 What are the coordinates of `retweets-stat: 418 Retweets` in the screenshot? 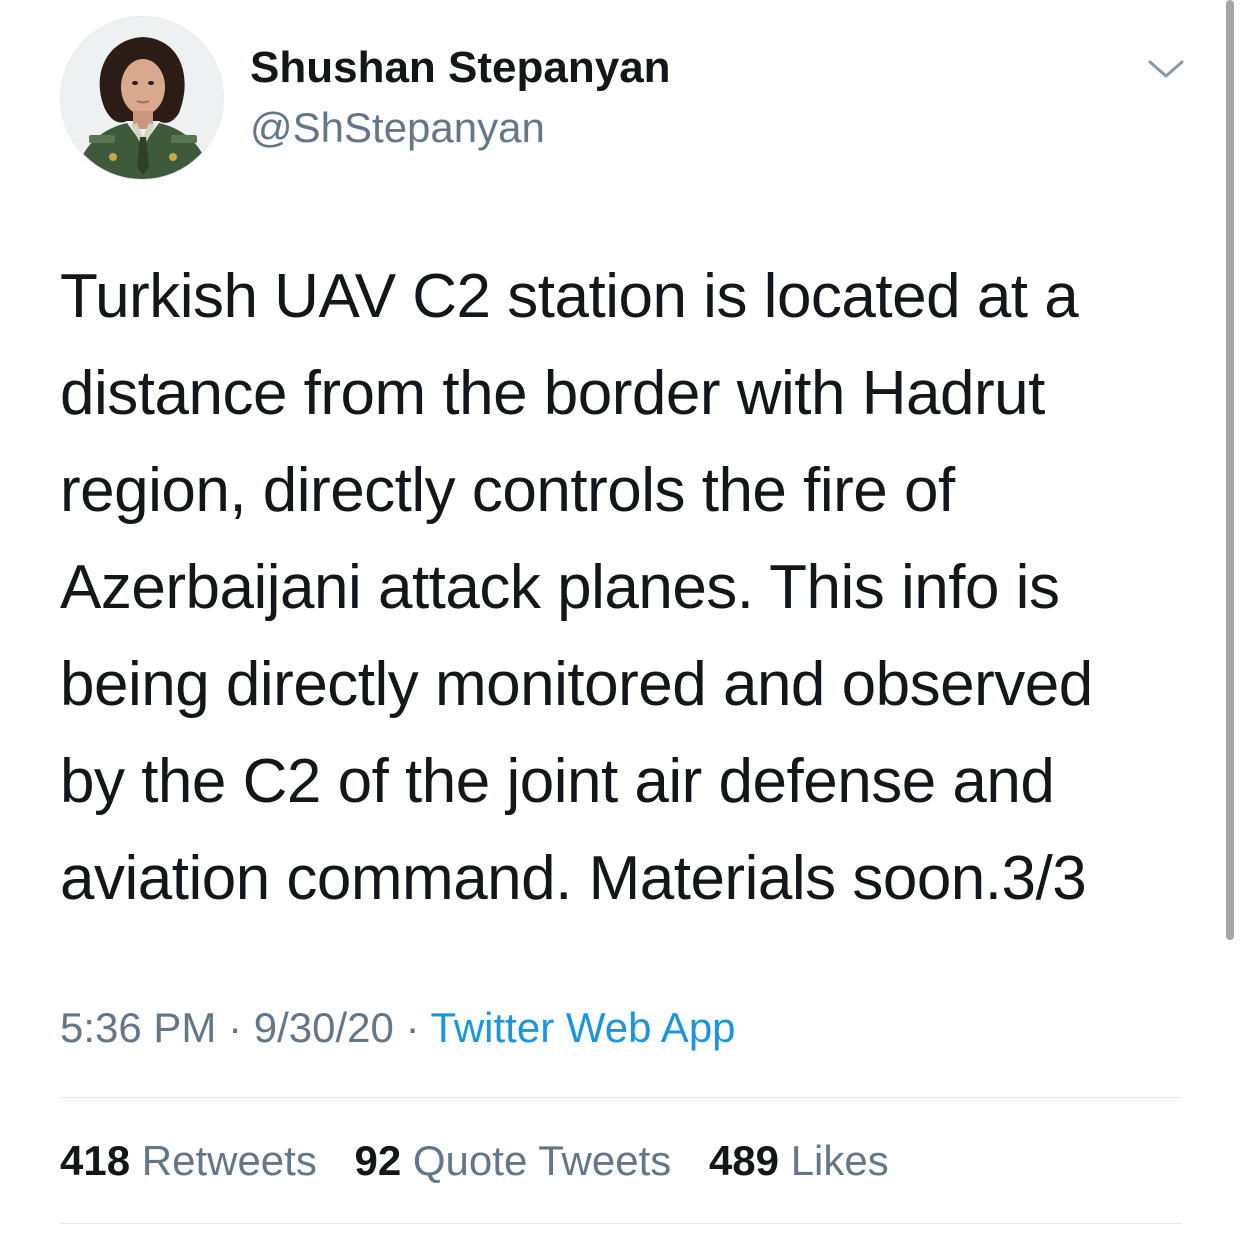 It's located at (188, 1161).